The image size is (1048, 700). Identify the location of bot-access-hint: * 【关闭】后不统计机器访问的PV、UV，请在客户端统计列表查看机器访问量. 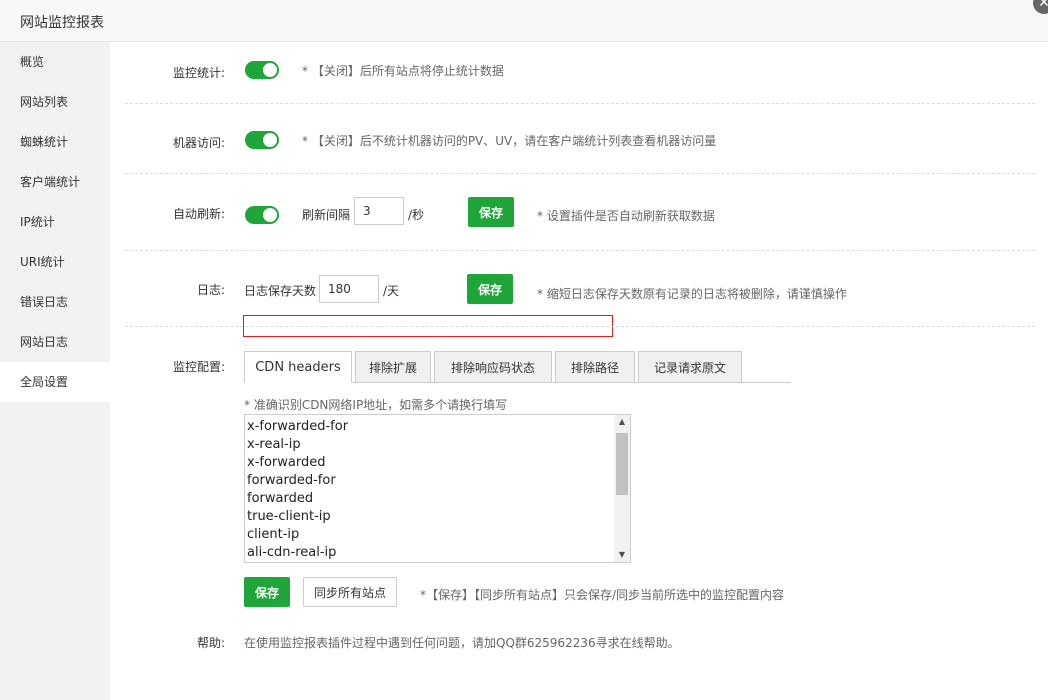
(509, 141).